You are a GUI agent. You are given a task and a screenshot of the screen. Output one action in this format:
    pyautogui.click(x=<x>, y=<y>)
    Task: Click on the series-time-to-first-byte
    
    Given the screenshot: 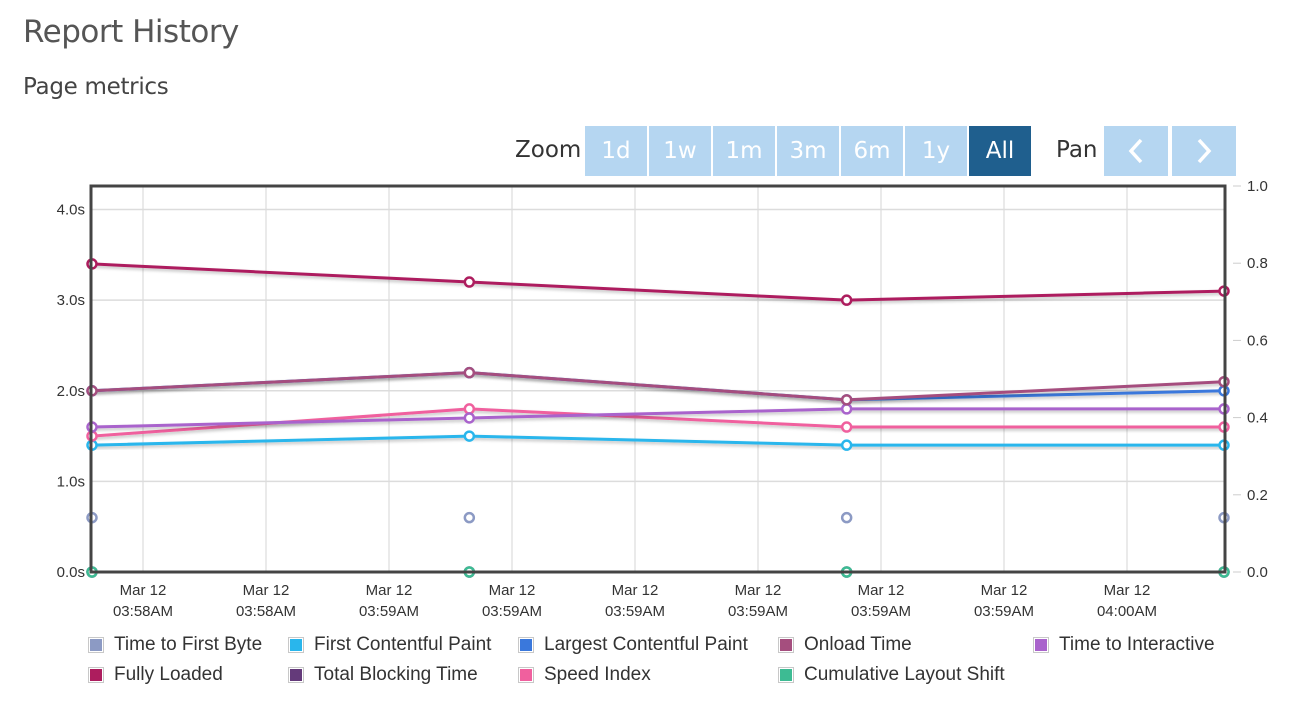 What is the action you would take?
    pyautogui.click(x=658, y=517)
    